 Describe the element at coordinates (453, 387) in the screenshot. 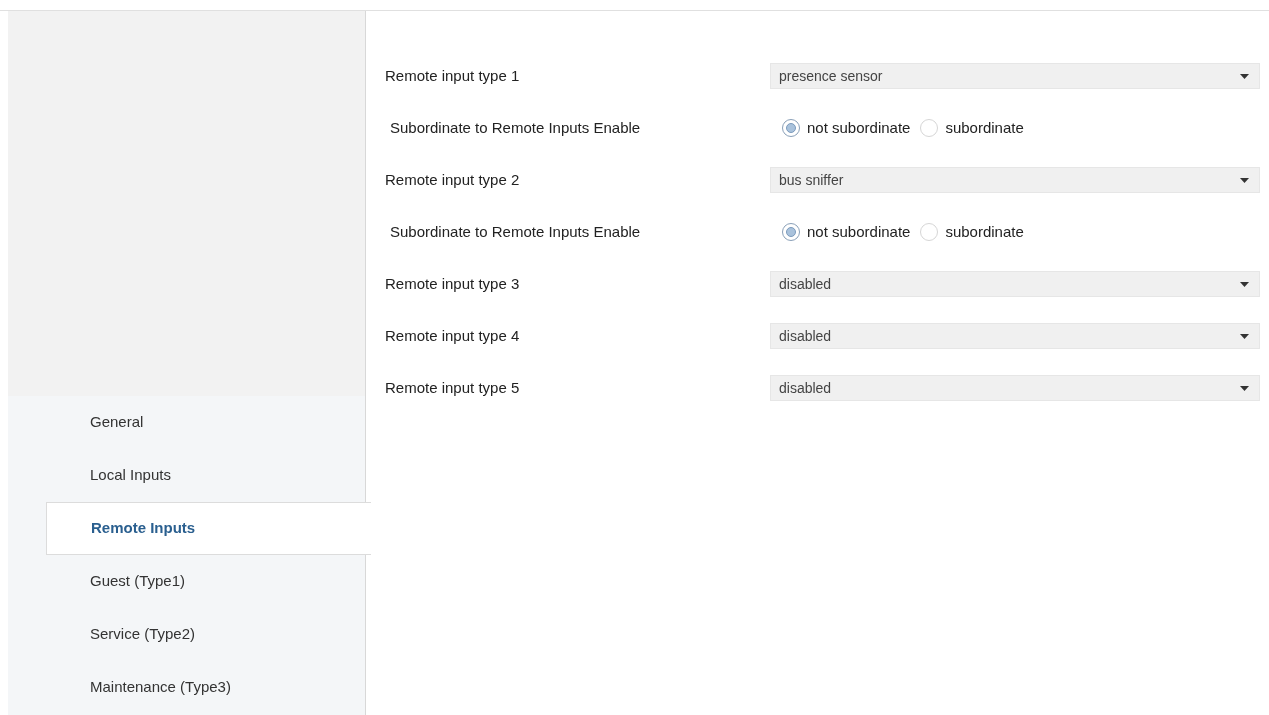

I see `parameter-label: Remote input type 5` at that location.